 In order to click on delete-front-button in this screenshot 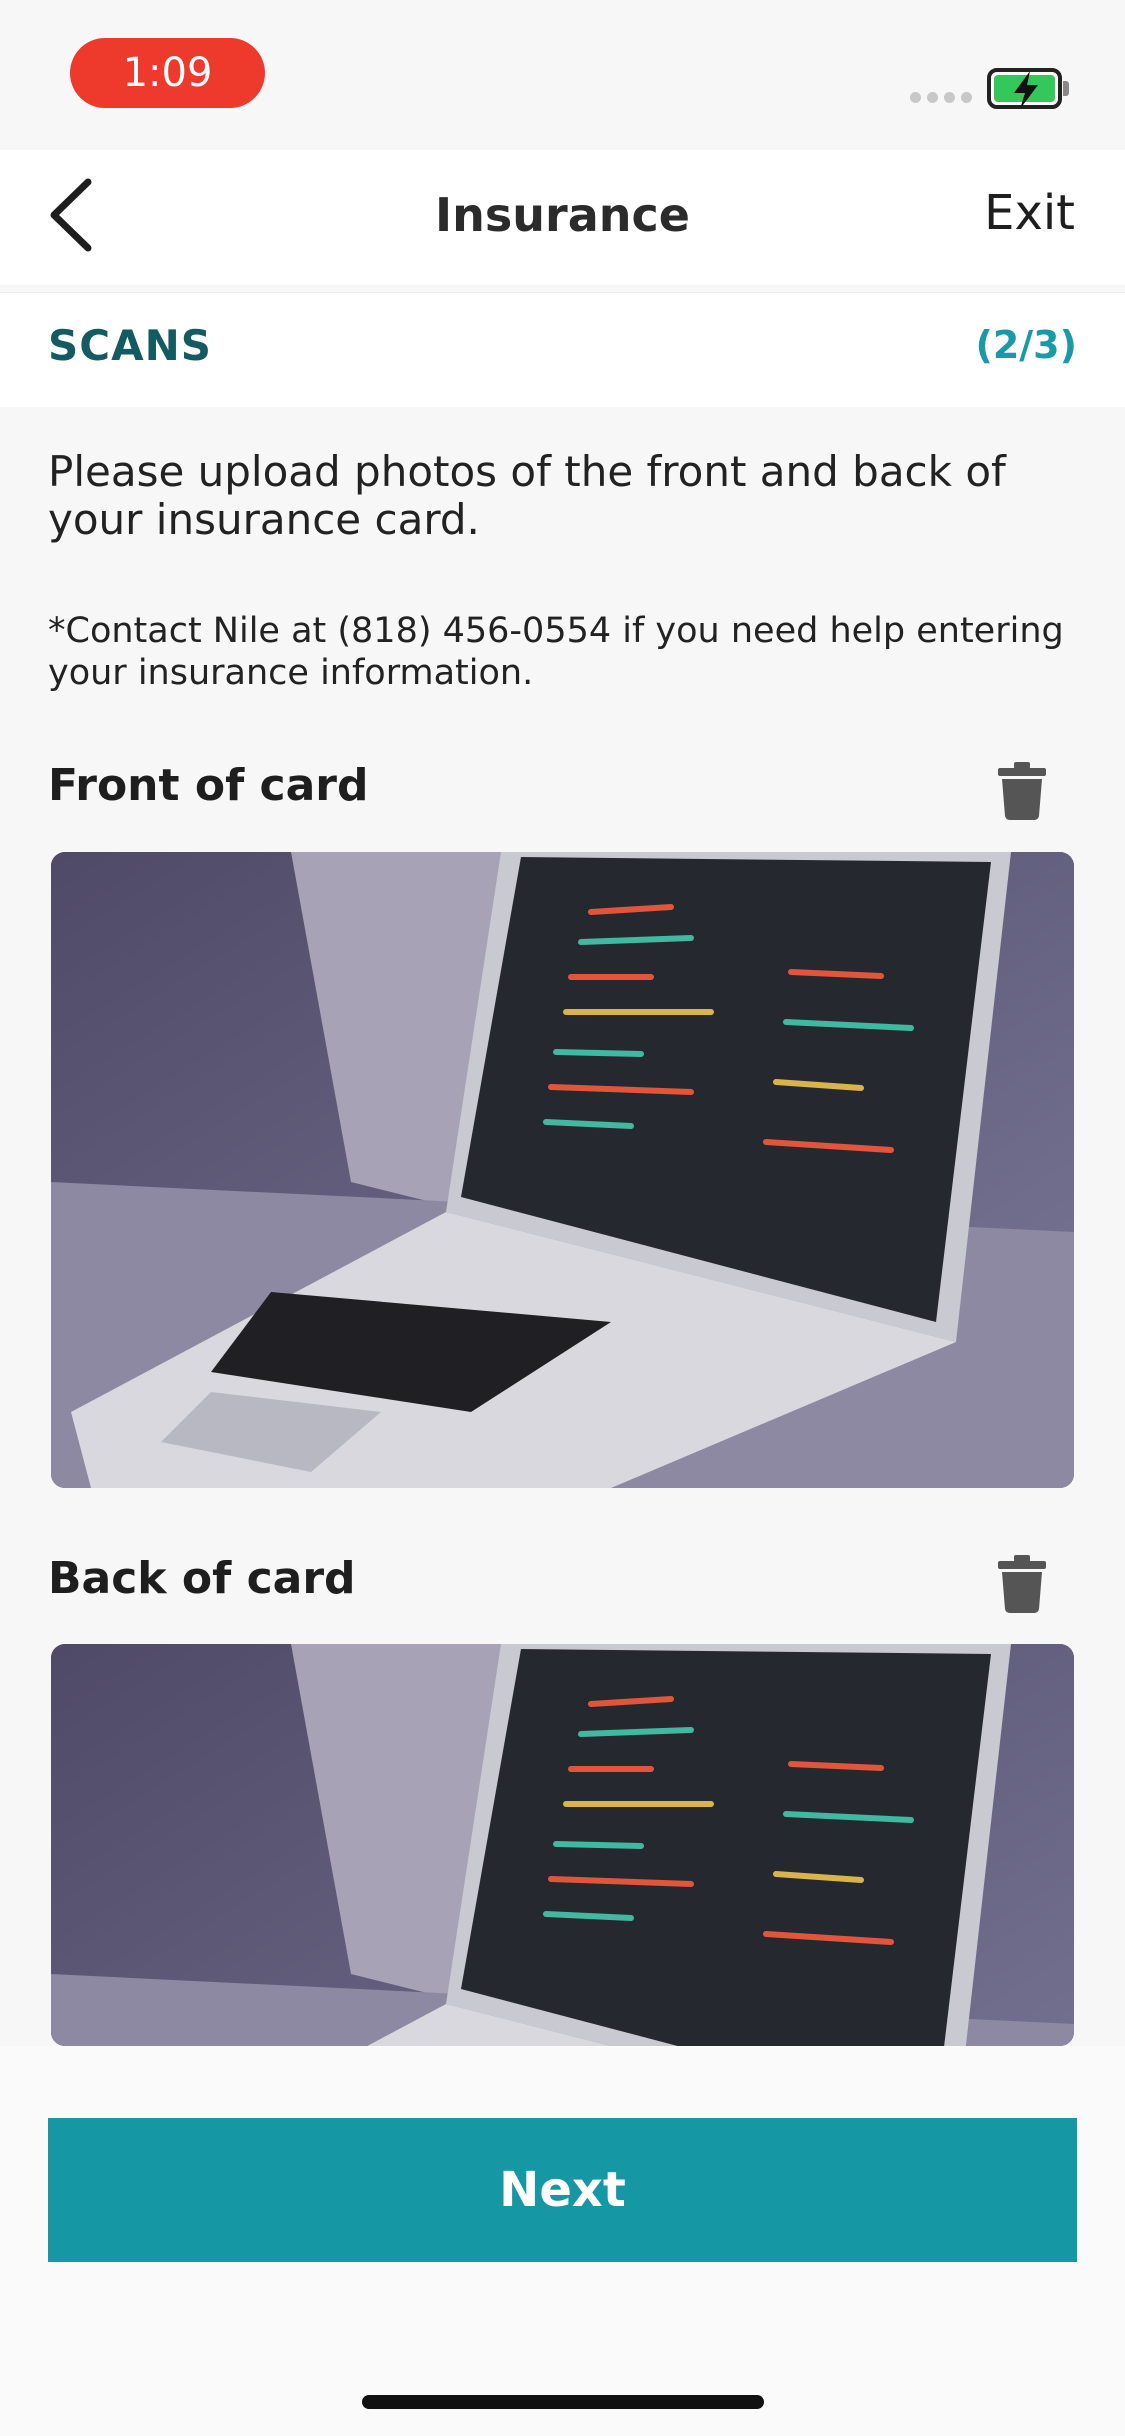, I will do `click(1022, 791)`.